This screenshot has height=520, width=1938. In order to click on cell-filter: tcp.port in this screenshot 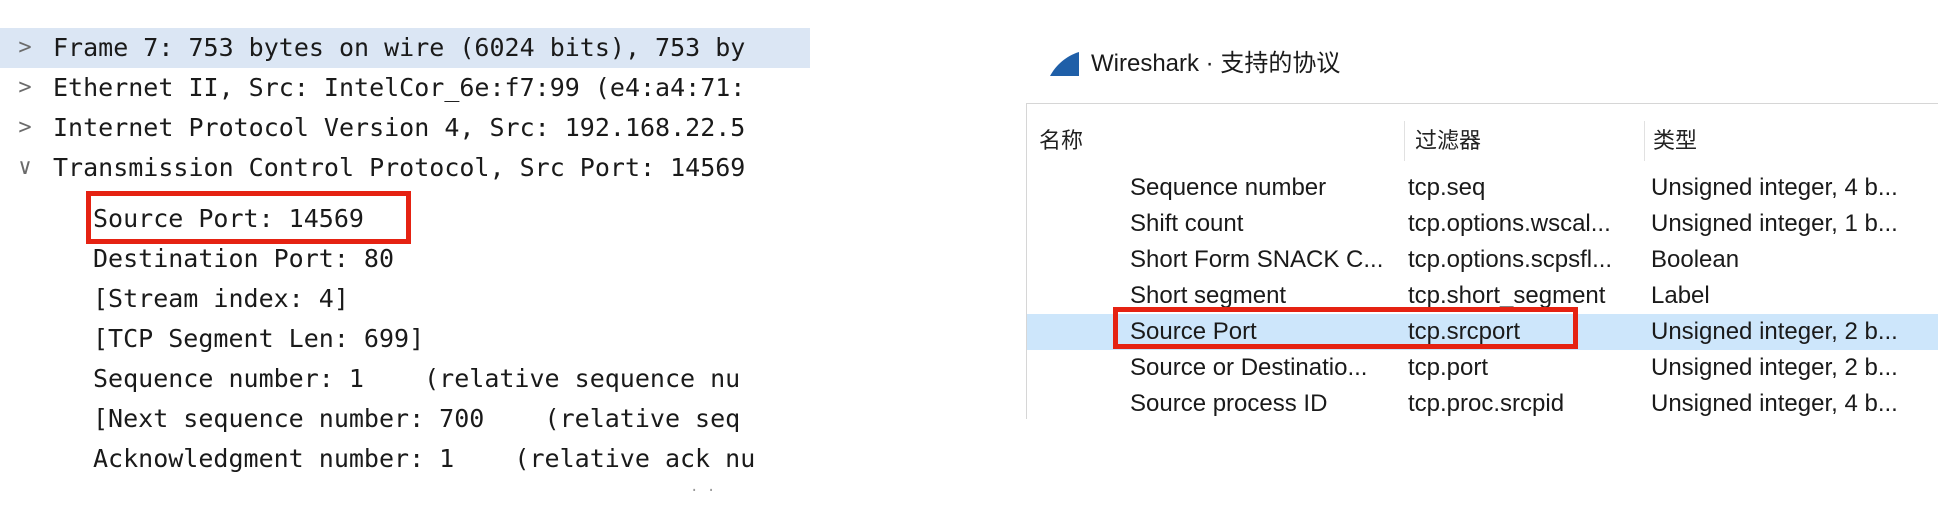, I will do `click(1448, 367)`.